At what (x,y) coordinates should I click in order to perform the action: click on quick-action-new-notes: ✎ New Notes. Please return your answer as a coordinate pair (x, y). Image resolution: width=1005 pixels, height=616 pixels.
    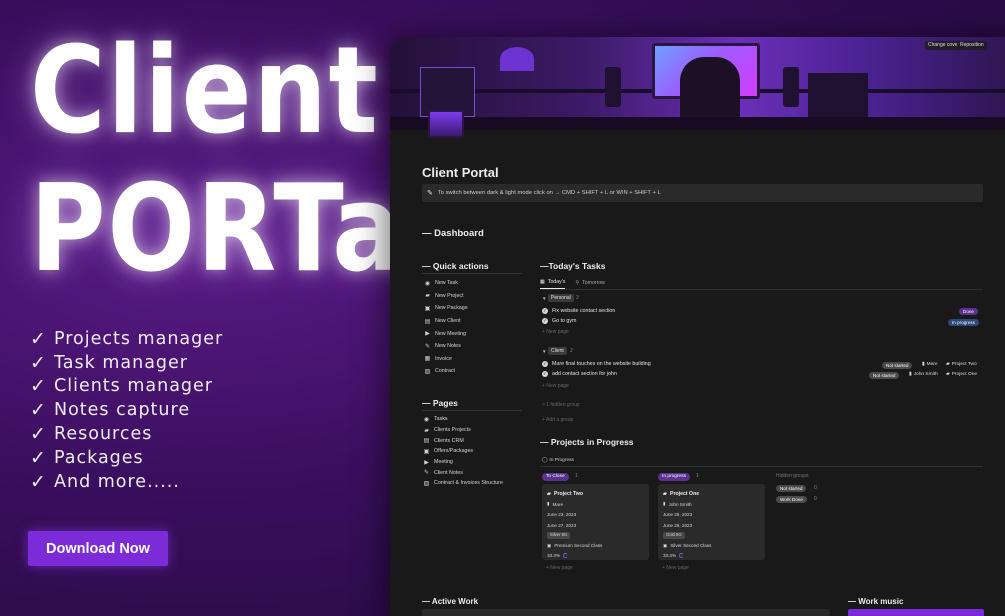
    Looking at the image, I should click on (446, 346).